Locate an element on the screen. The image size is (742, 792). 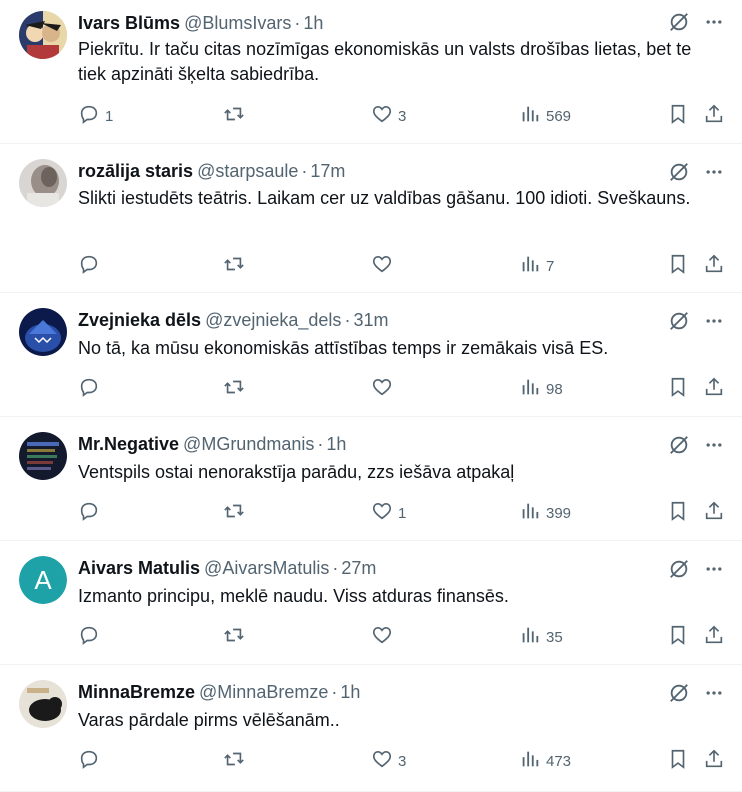
post-actions: 1 399 is located at coordinates (402, 513).